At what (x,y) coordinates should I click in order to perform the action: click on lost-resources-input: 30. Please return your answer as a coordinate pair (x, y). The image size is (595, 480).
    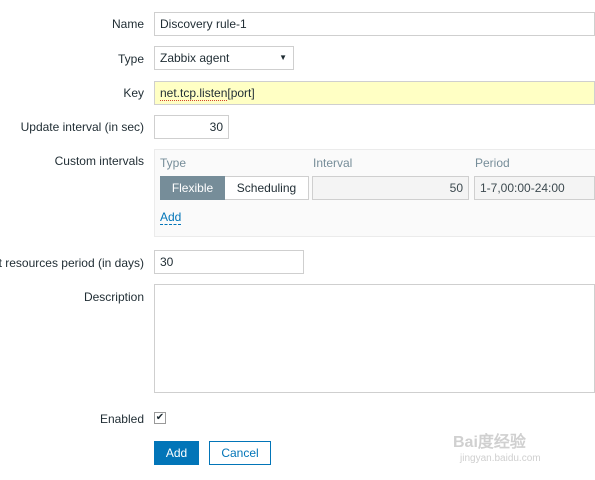
    Looking at the image, I should click on (229, 262).